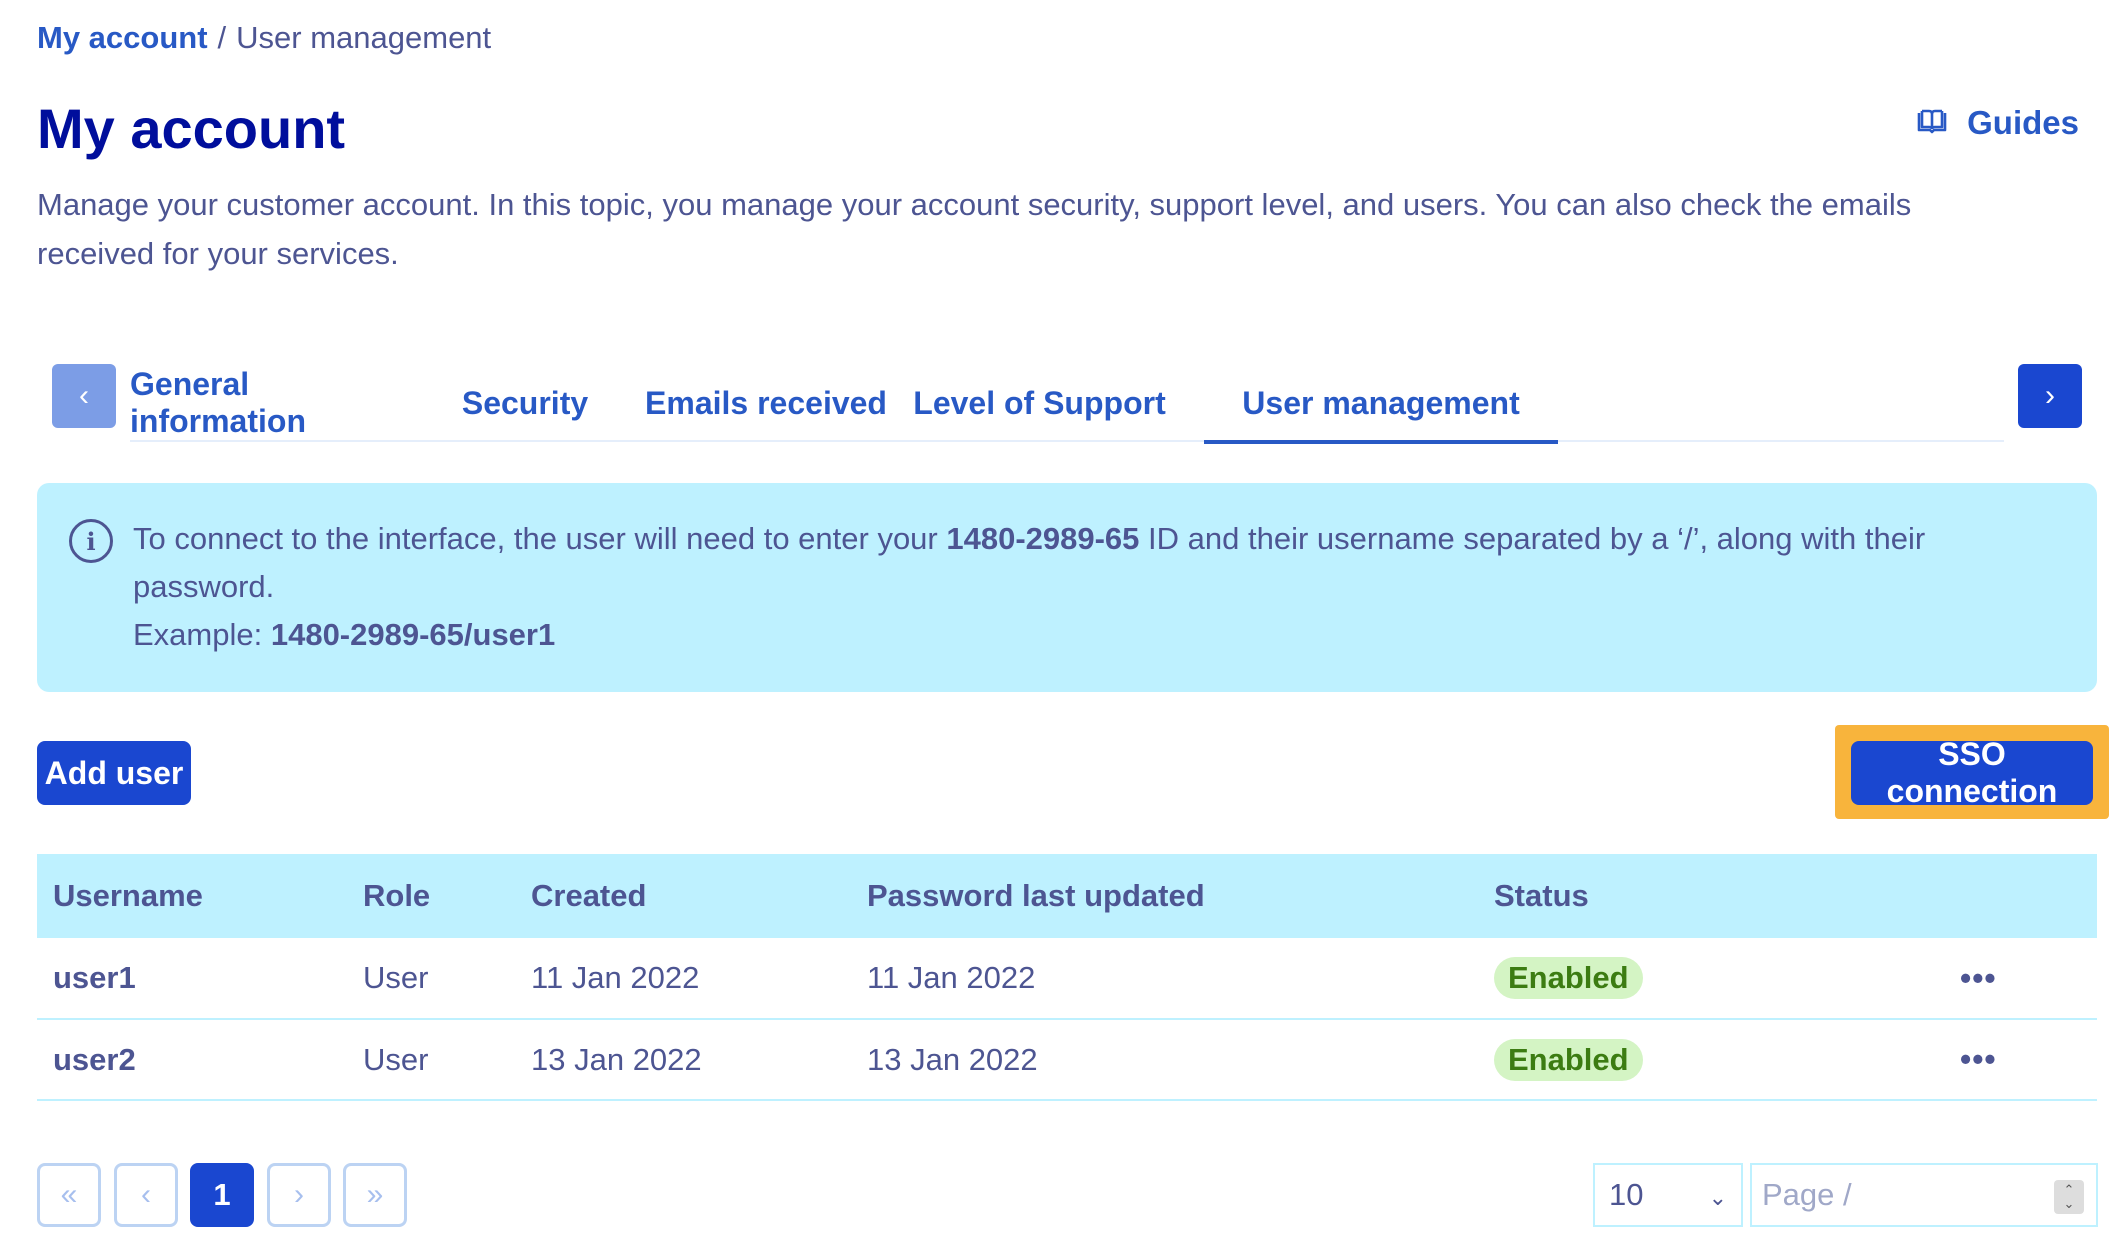 The image size is (2128, 1246). What do you see at coordinates (202, 634) in the screenshot?
I see `info-example-label: Example:` at bounding box center [202, 634].